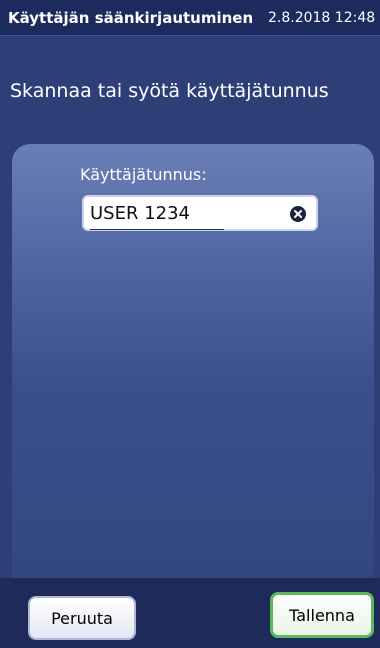  Describe the element at coordinates (200, 213) in the screenshot. I see `username-input: USER 1234` at that location.